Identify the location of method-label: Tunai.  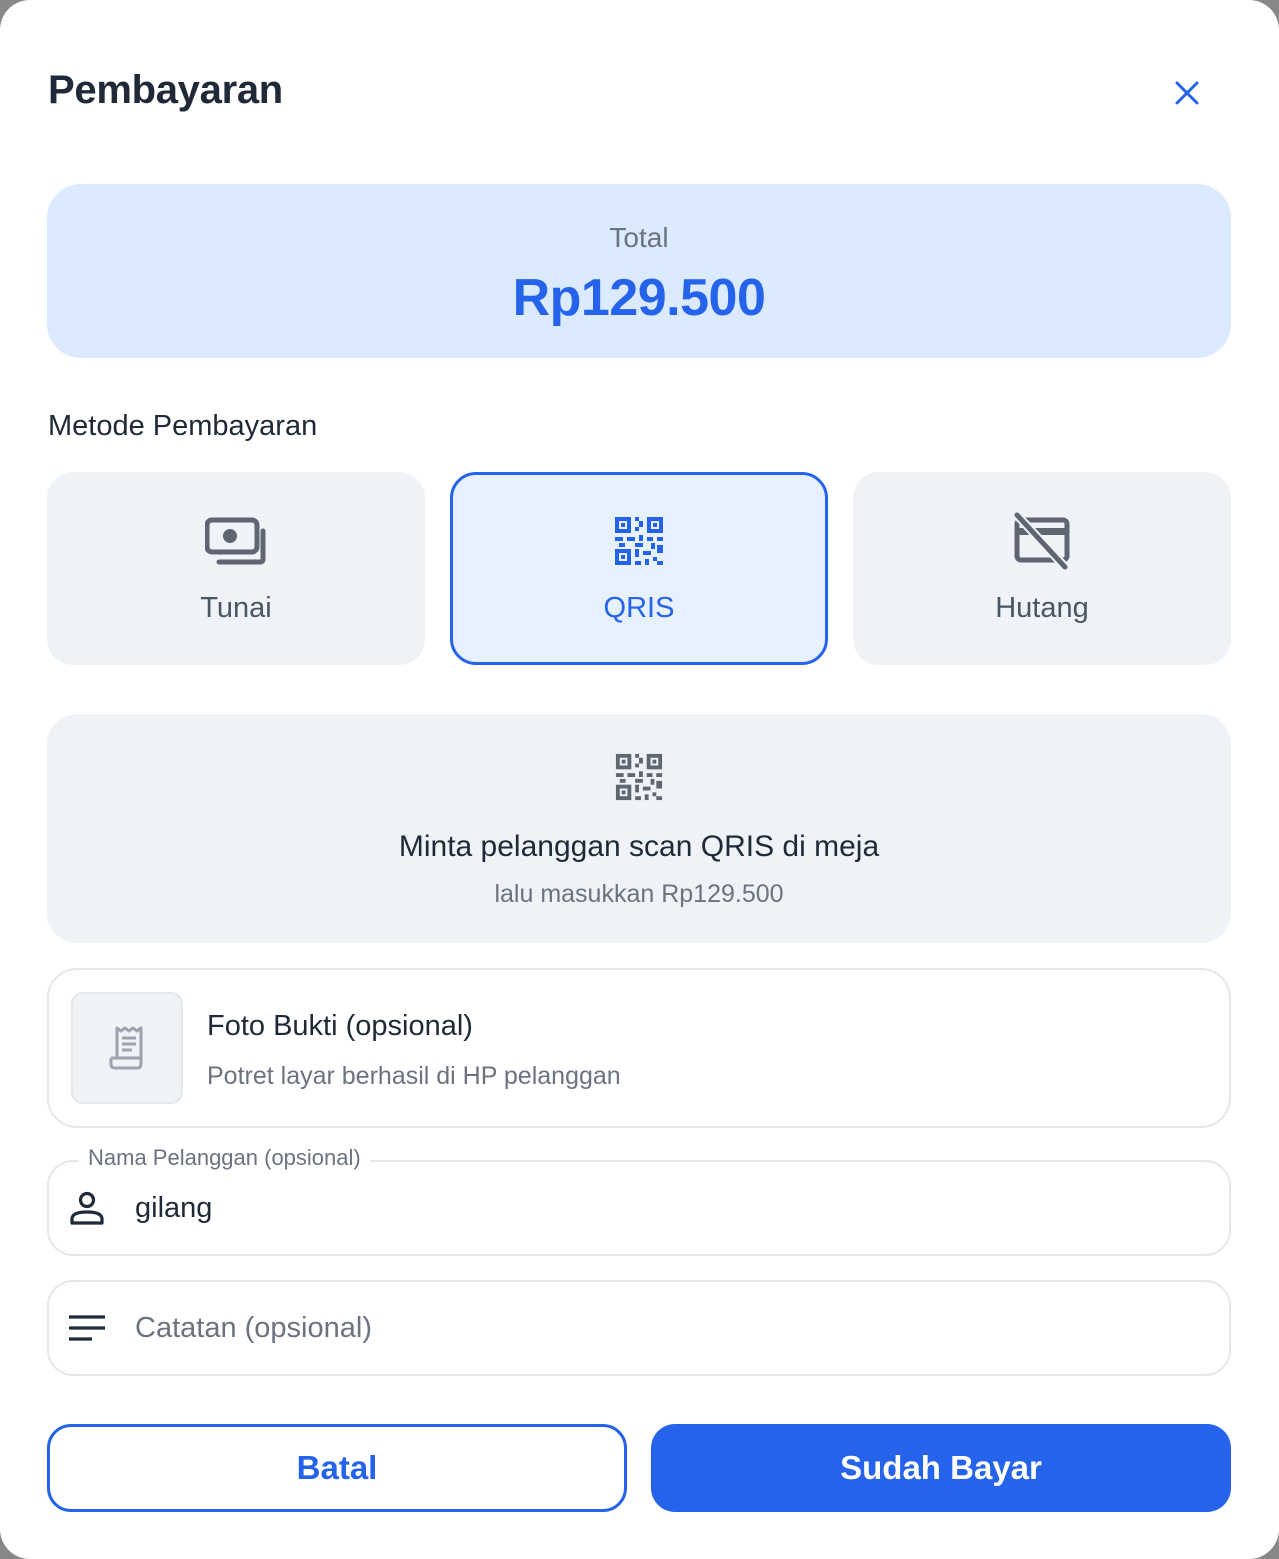
(236, 608).